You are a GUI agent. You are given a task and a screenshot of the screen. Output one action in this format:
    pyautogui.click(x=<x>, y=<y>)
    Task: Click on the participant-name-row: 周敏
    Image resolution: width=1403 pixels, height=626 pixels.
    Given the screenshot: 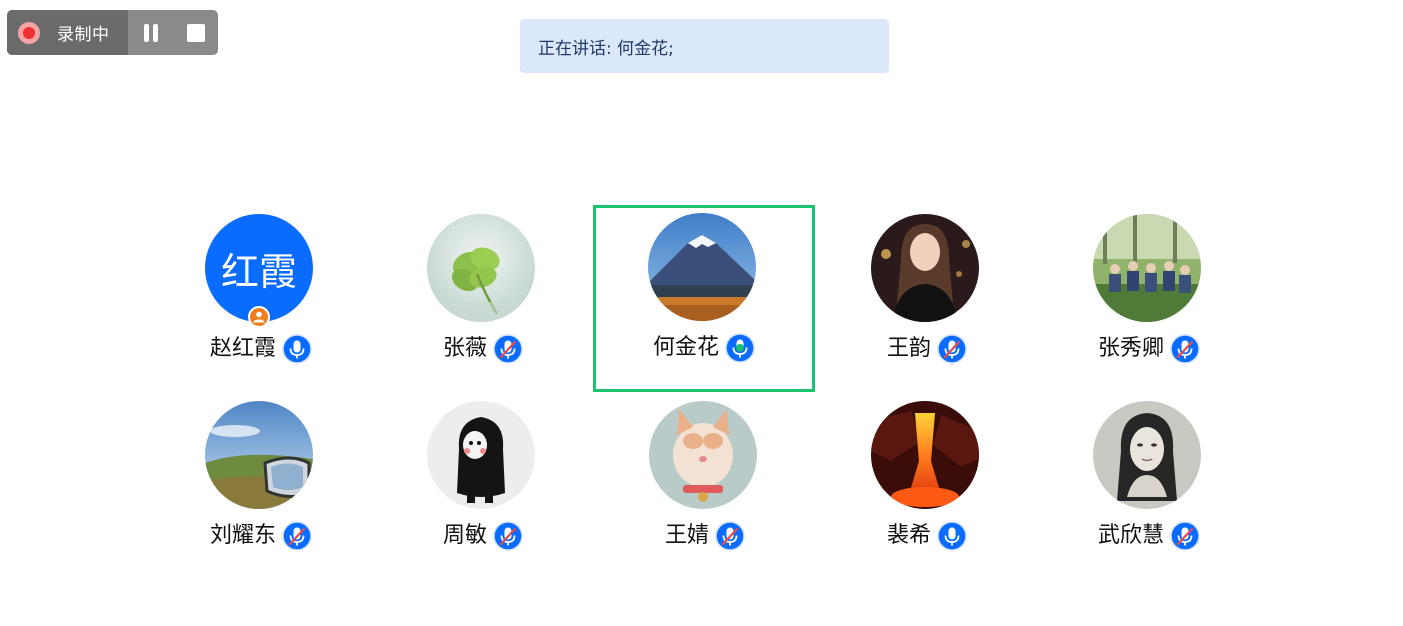 What is the action you would take?
    pyautogui.click(x=483, y=536)
    